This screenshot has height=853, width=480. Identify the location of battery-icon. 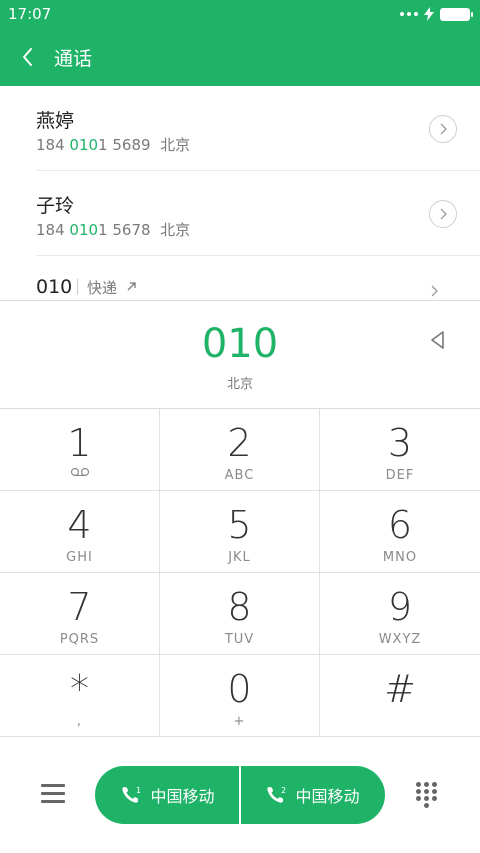
(456, 14).